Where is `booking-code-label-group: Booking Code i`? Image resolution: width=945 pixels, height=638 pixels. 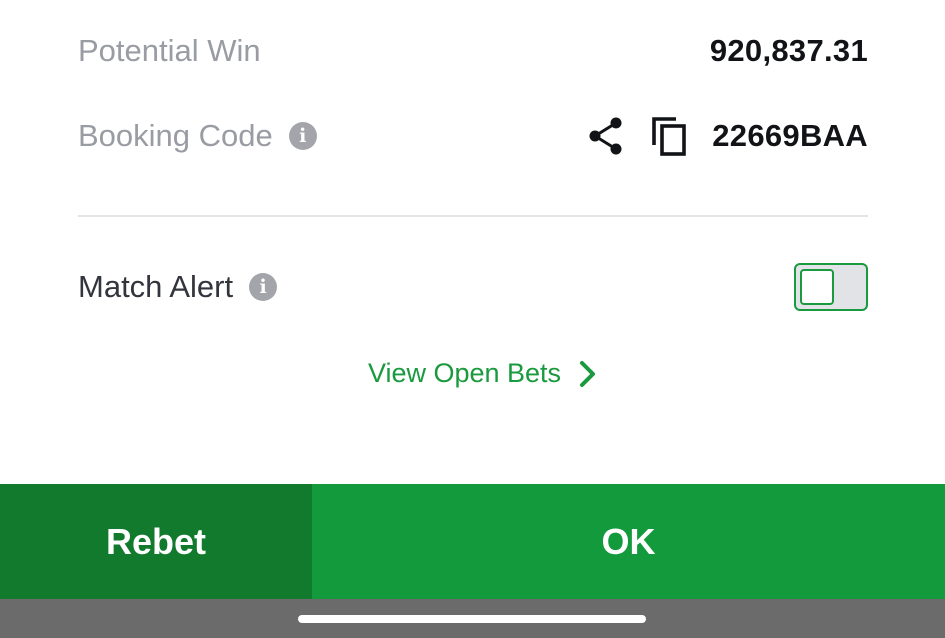
booking-code-label-group: Booking Code i is located at coordinates (197, 136).